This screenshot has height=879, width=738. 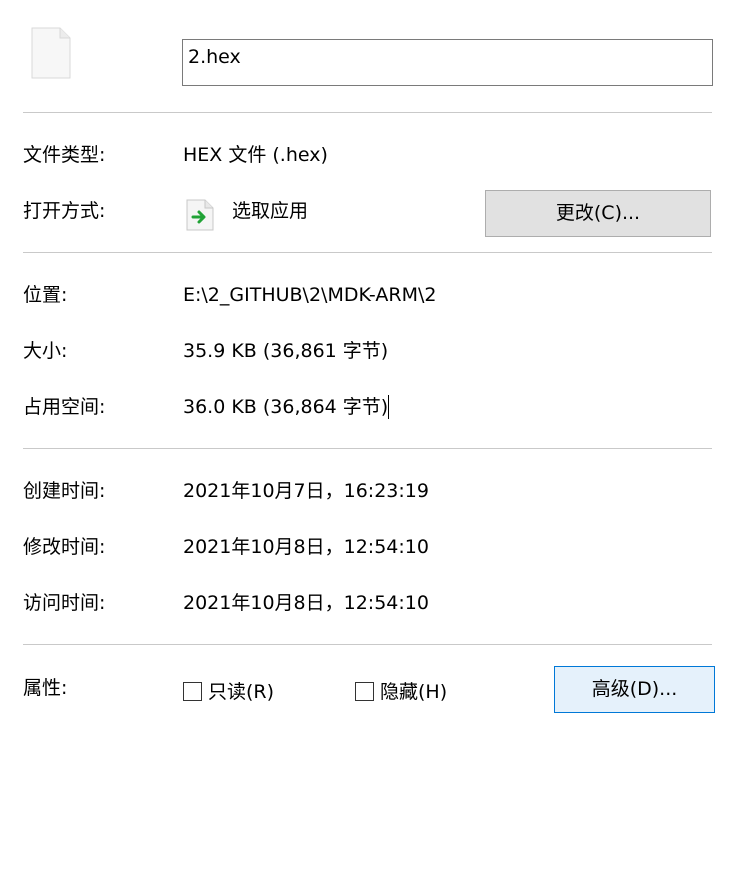 I want to click on created-label: 创建时间:, so click(x=64, y=491).